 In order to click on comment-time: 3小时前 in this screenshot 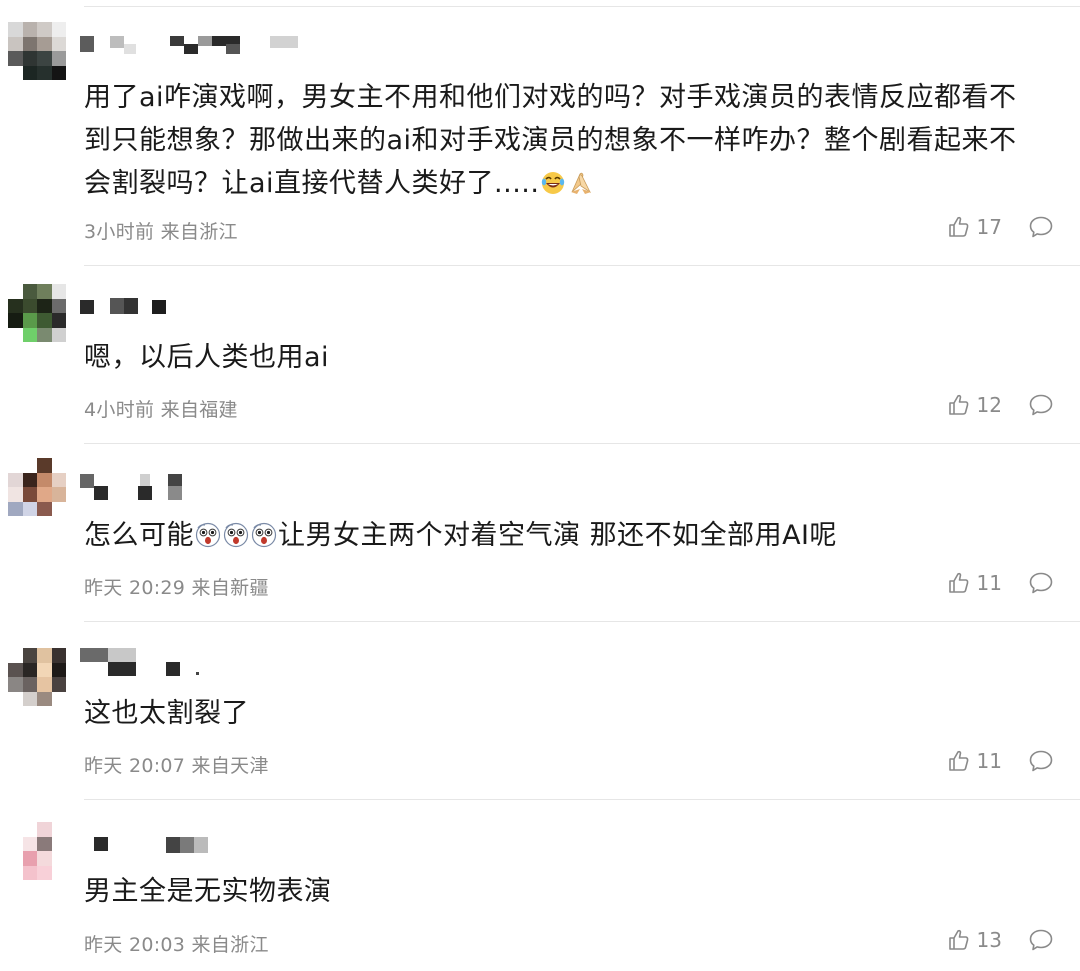, I will do `click(119, 232)`.